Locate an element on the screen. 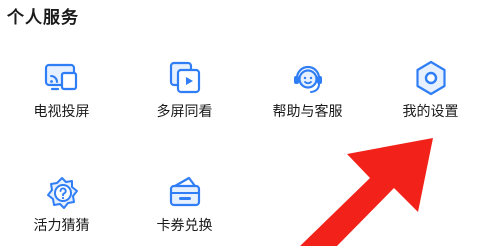 This screenshot has height=246, width=493. tile-label: 帮助与客服 is located at coordinates (307, 112).